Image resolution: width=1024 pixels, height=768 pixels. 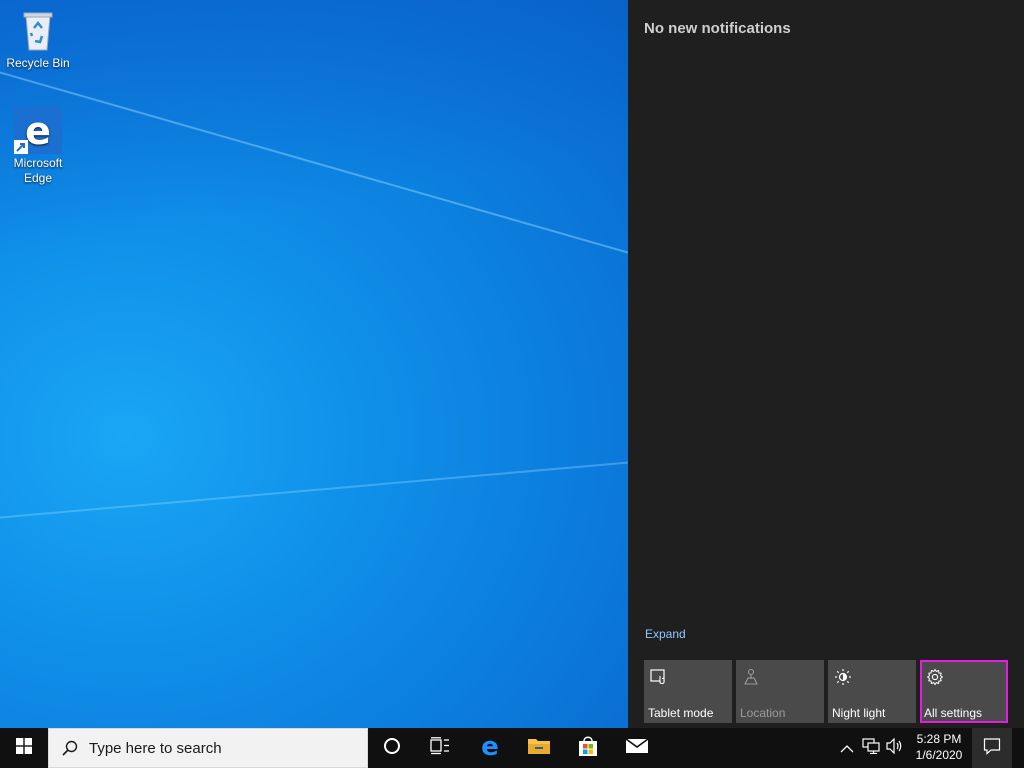 I want to click on wallpaper-light-beam, so click(x=314, y=489).